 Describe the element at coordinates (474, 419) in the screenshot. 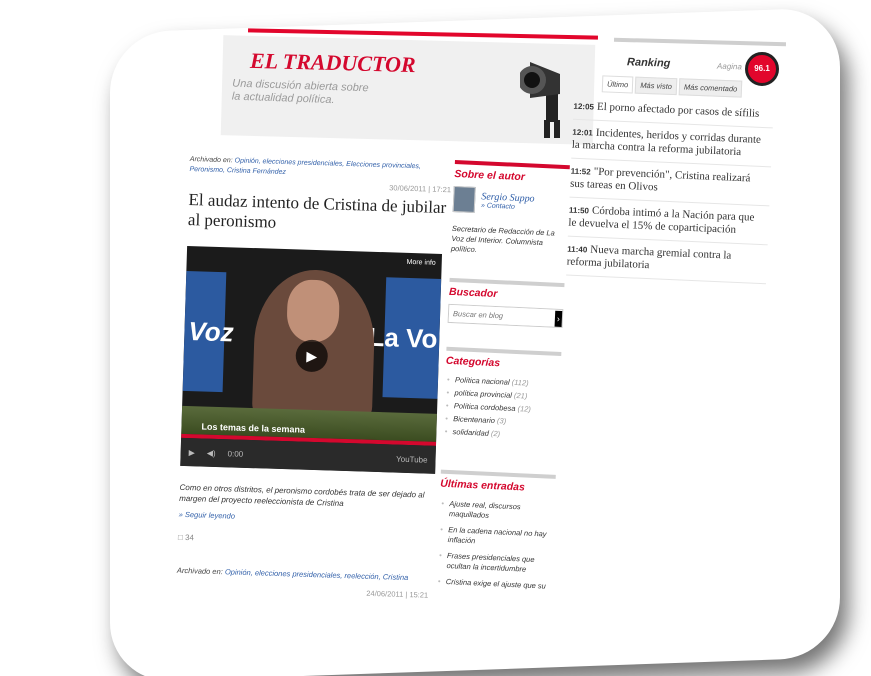

I see `category-name: Bicentenario` at that location.